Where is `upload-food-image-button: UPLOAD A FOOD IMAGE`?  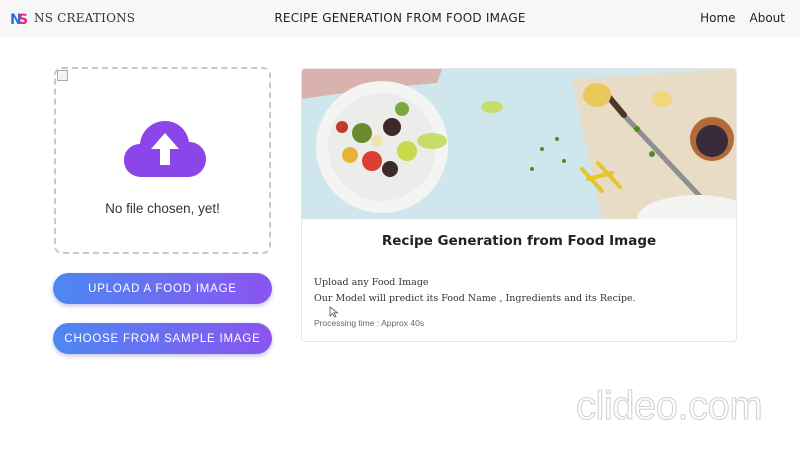
upload-food-image-button: UPLOAD A FOOD IMAGE is located at coordinates (162, 288).